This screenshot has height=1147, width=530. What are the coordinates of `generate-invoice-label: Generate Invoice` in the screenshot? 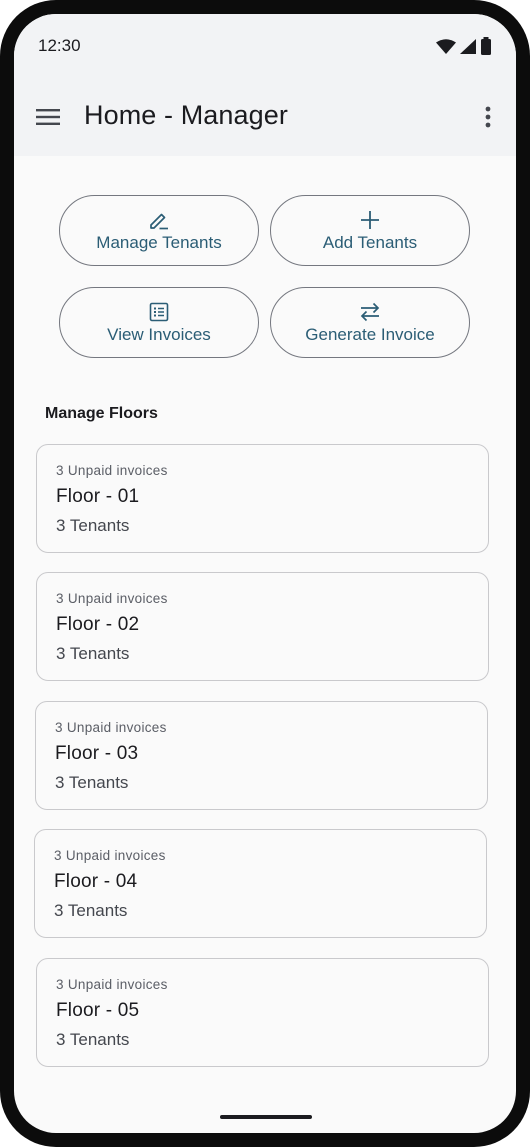 It's located at (370, 334).